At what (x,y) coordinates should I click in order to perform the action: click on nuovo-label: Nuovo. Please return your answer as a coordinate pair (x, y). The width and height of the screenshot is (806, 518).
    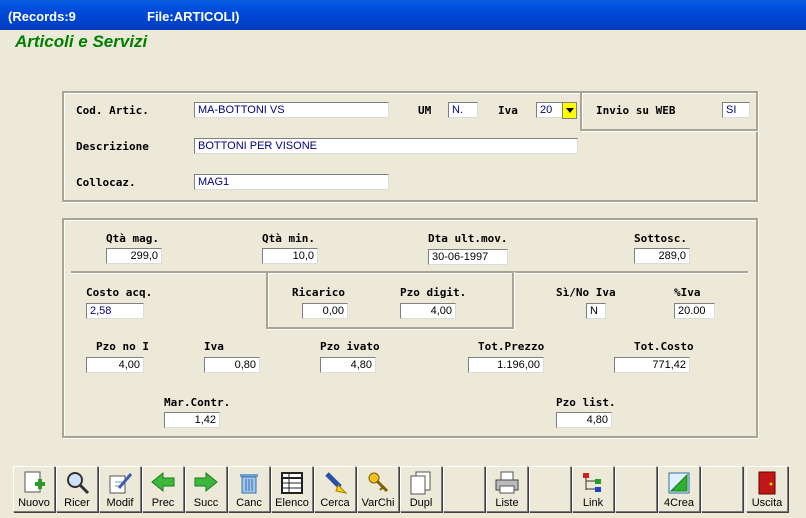
    Looking at the image, I should click on (34, 503).